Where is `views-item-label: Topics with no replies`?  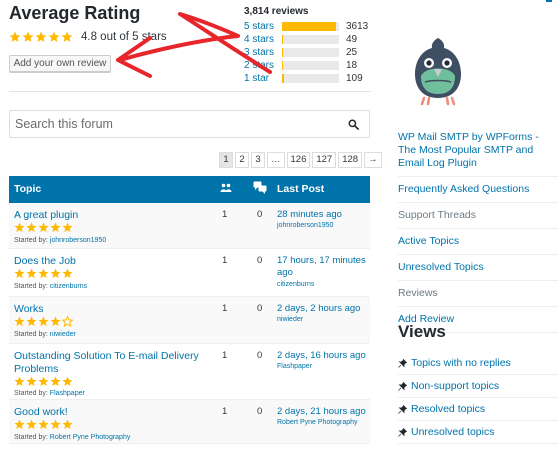 views-item-label: Topics with no replies is located at coordinates (461, 363).